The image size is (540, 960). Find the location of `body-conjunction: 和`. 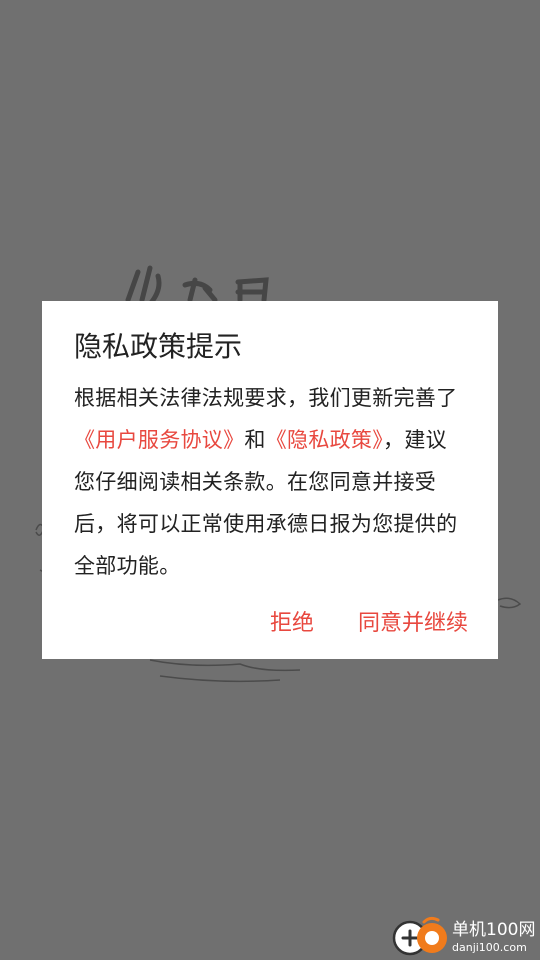

body-conjunction: 和 is located at coordinates (255, 440).